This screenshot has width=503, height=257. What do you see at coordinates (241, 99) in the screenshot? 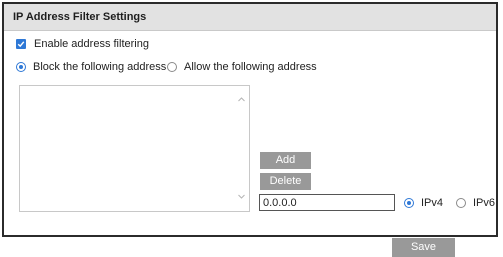
I see `scroll-up-icon` at bounding box center [241, 99].